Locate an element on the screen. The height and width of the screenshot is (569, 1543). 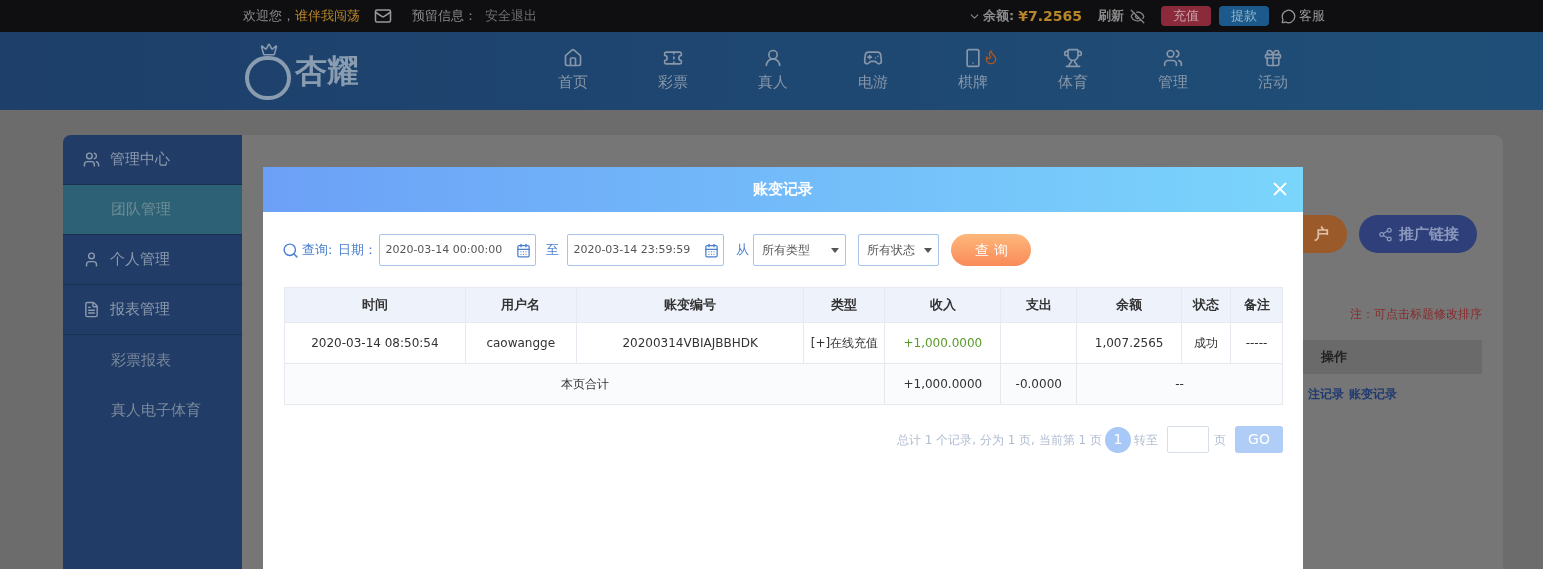
sort-note: 注：可点击标题修改排序 is located at coordinates (1416, 314).